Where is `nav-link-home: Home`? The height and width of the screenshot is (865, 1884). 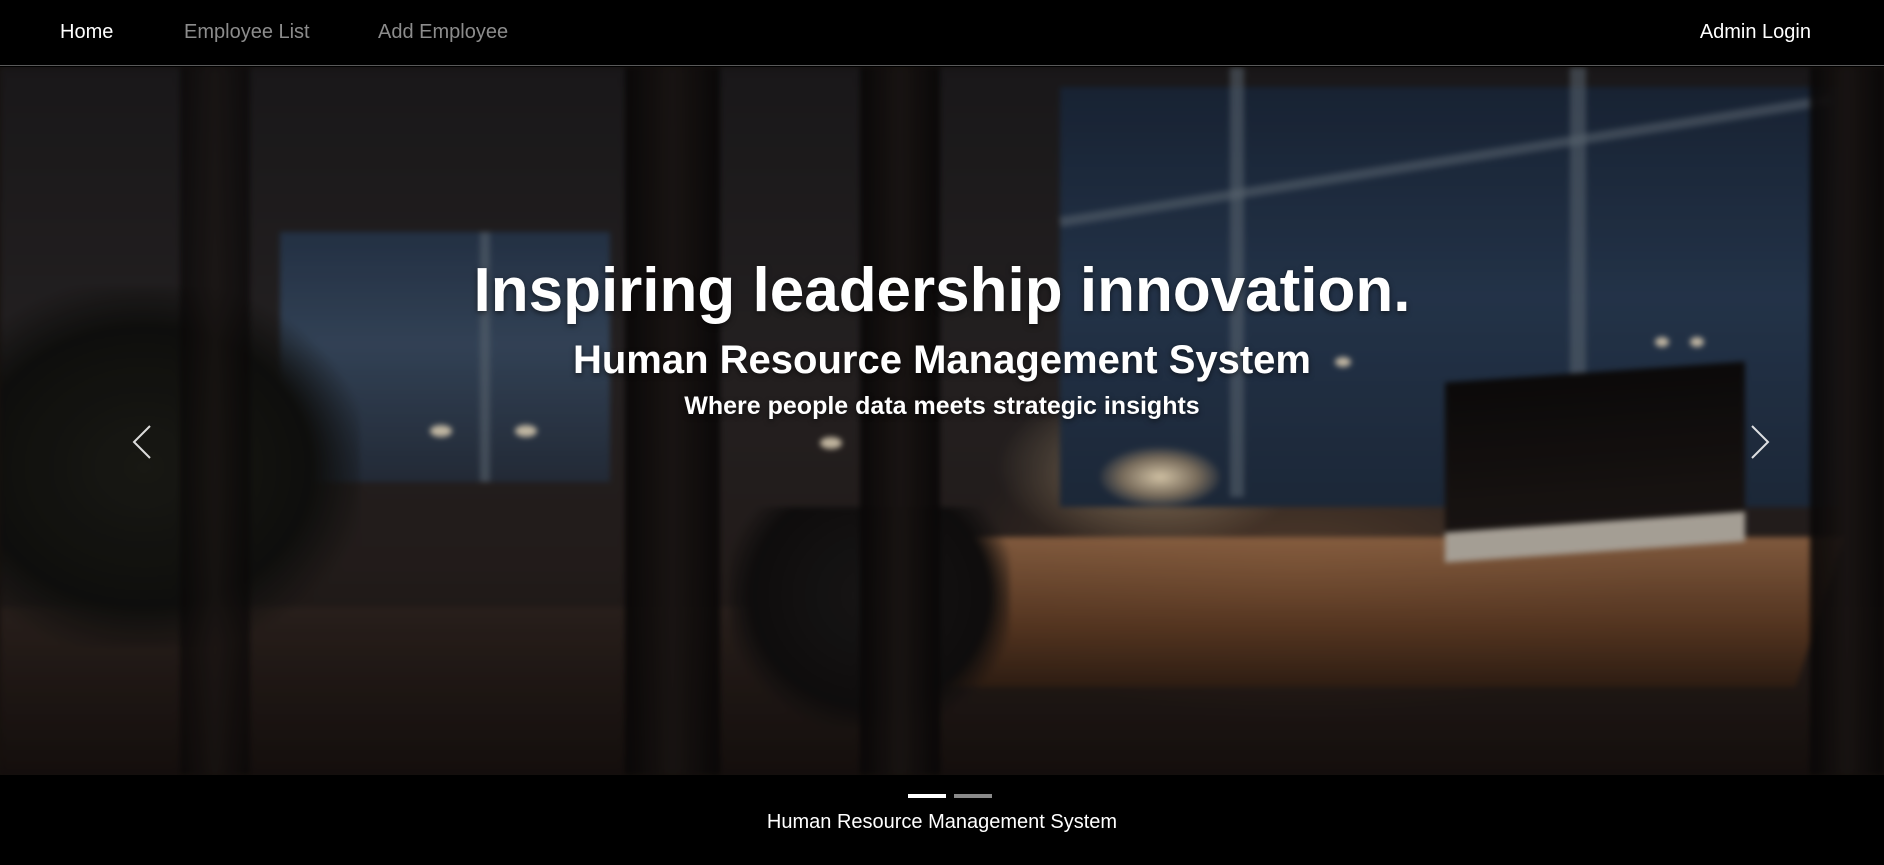
nav-link-home: Home is located at coordinates (86, 32).